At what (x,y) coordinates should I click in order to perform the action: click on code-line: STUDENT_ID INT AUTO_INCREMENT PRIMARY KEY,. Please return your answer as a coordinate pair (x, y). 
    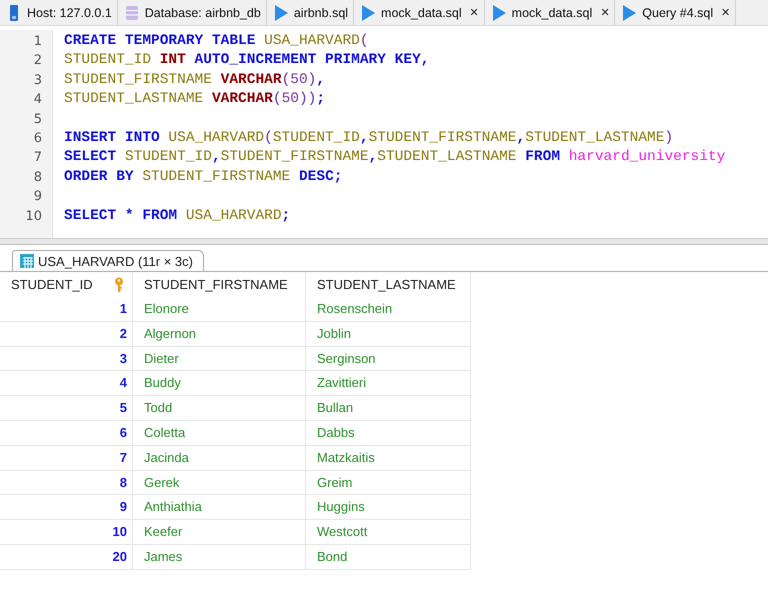
    Looking at the image, I should click on (247, 60).